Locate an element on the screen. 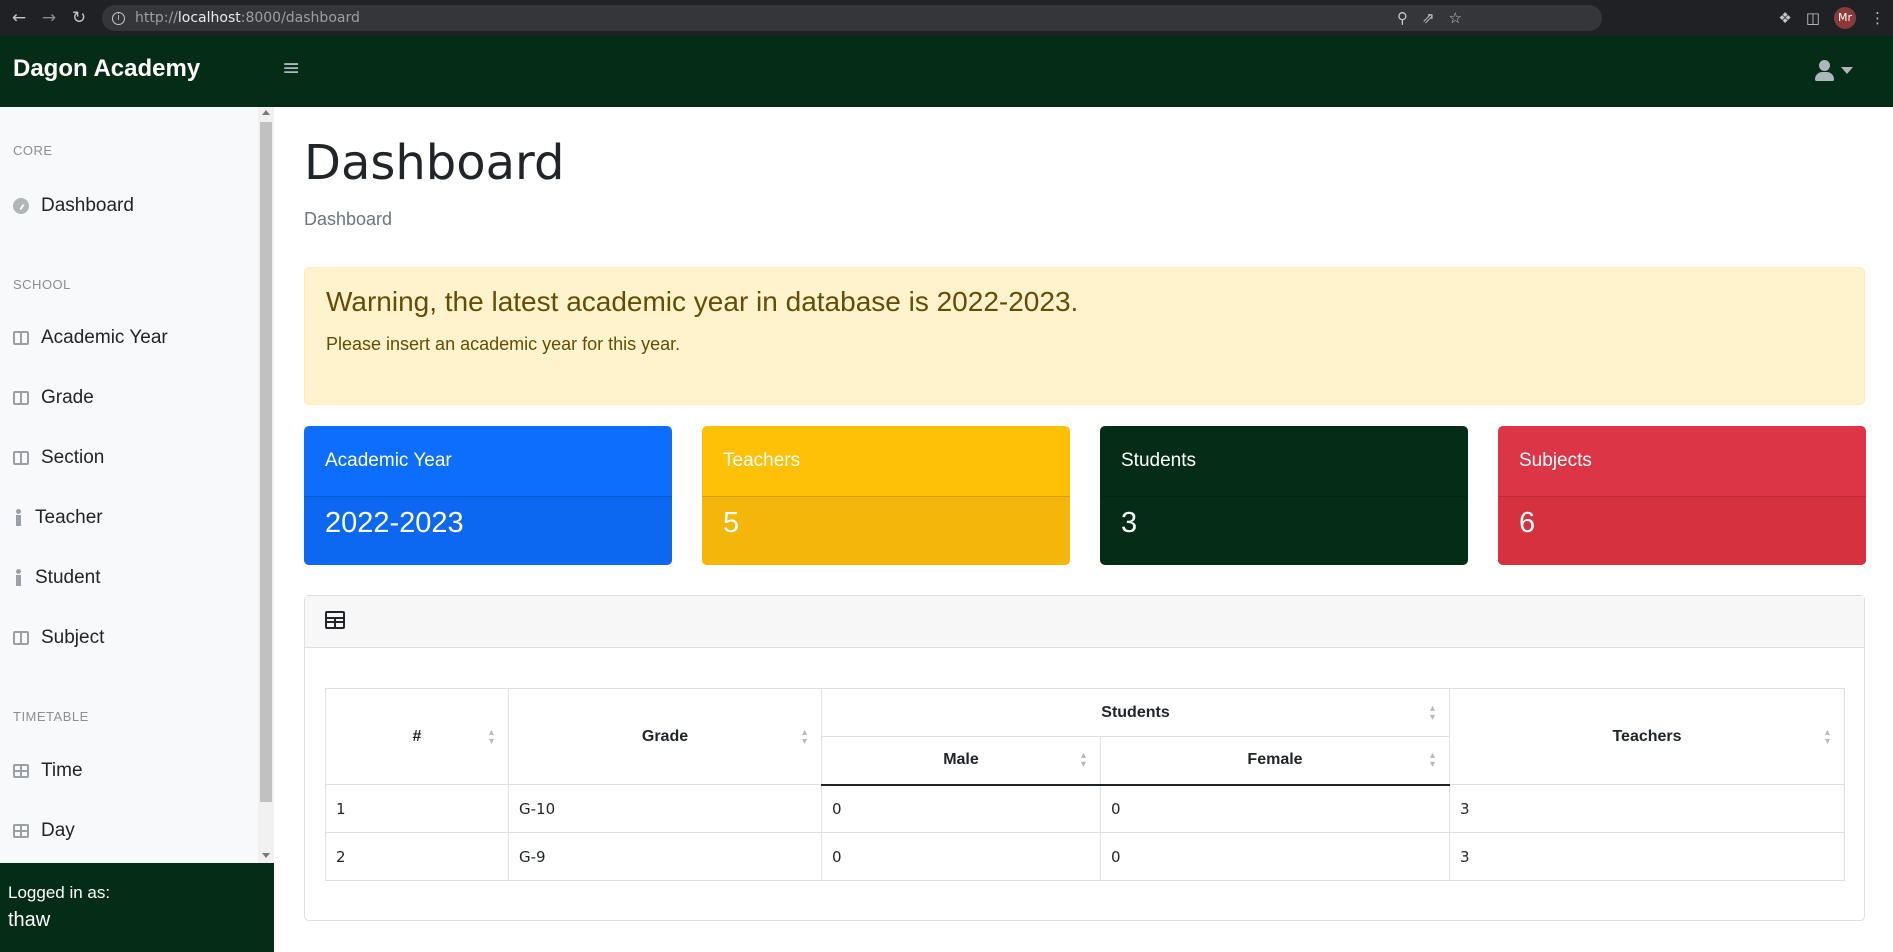 This screenshot has width=1893, height=952. card-teachers: Teachers 5 is located at coordinates (886, 495).